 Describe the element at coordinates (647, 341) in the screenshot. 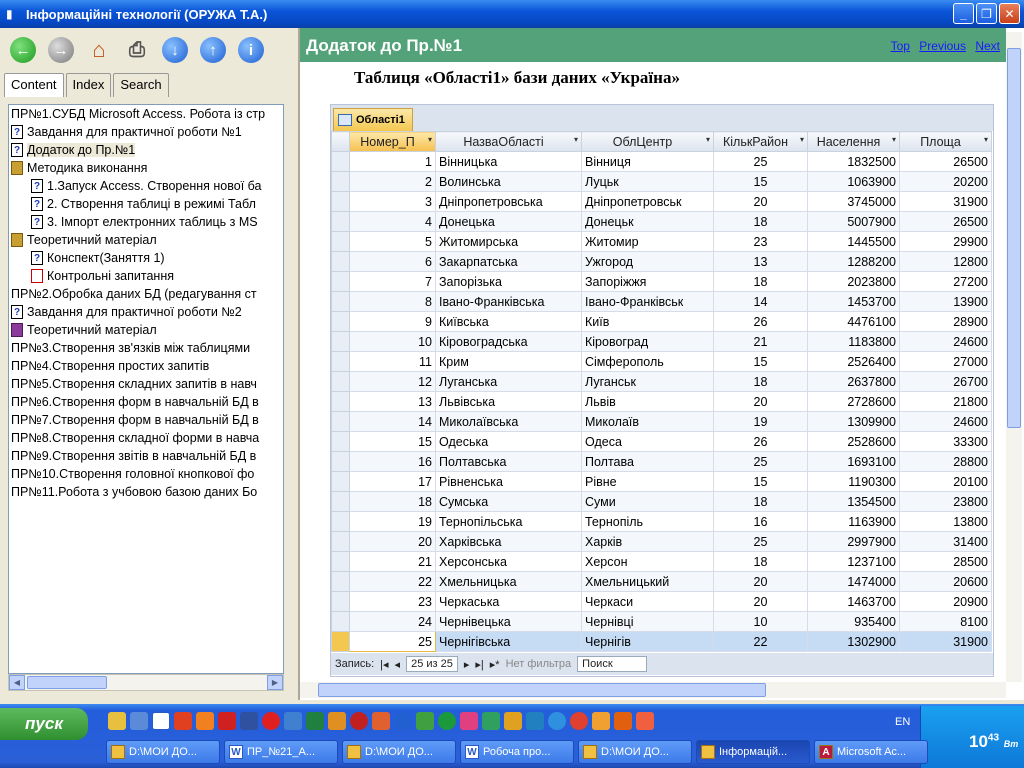

I see `table-cell: Кіровоград` at that location.